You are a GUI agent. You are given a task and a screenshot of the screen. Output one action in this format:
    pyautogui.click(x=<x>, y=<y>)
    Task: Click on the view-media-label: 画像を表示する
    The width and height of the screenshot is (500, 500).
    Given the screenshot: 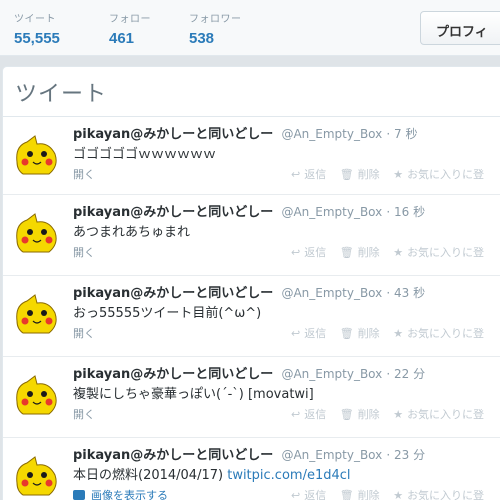 What is the action you would take?
    pyautogui.click(x=129, y=494)
    